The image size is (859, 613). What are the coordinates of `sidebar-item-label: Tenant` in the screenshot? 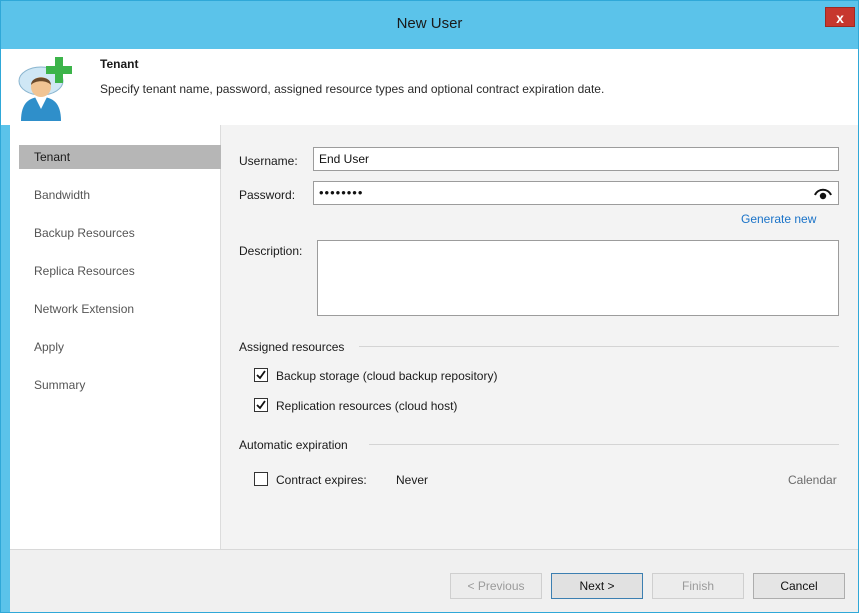 It's located at (52, 157).